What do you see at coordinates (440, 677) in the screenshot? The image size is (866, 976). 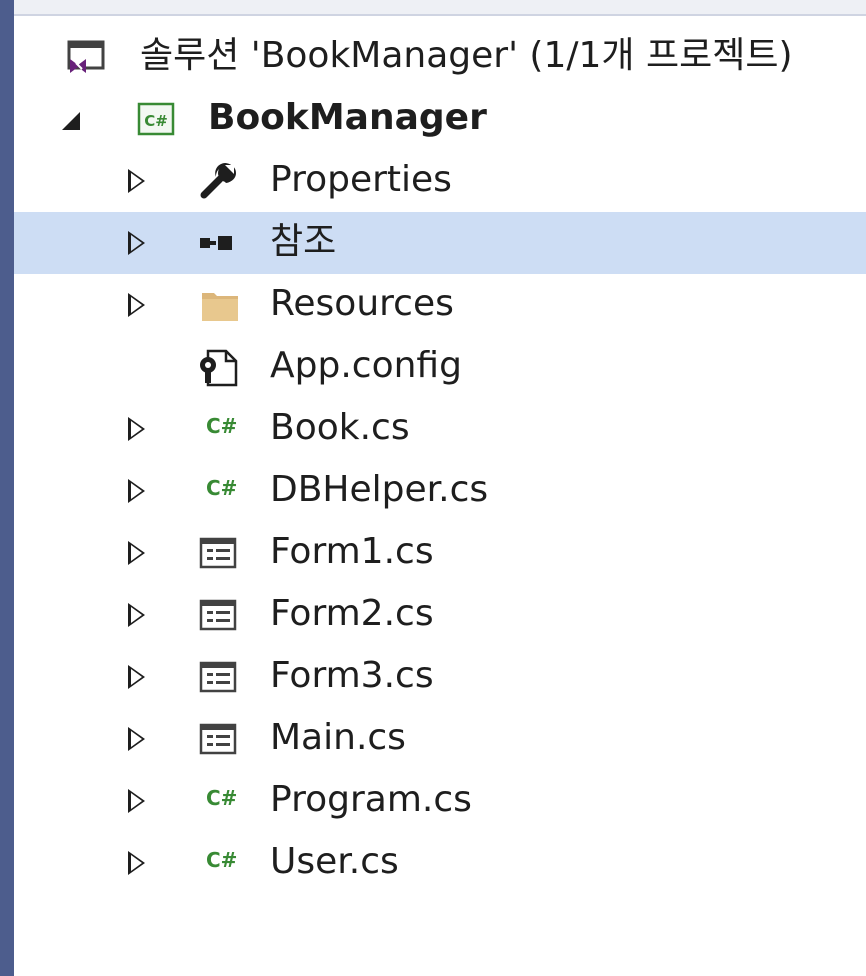 I see `tree-row-form3-cs: Form3.cs` at bounding box center [440, 677].